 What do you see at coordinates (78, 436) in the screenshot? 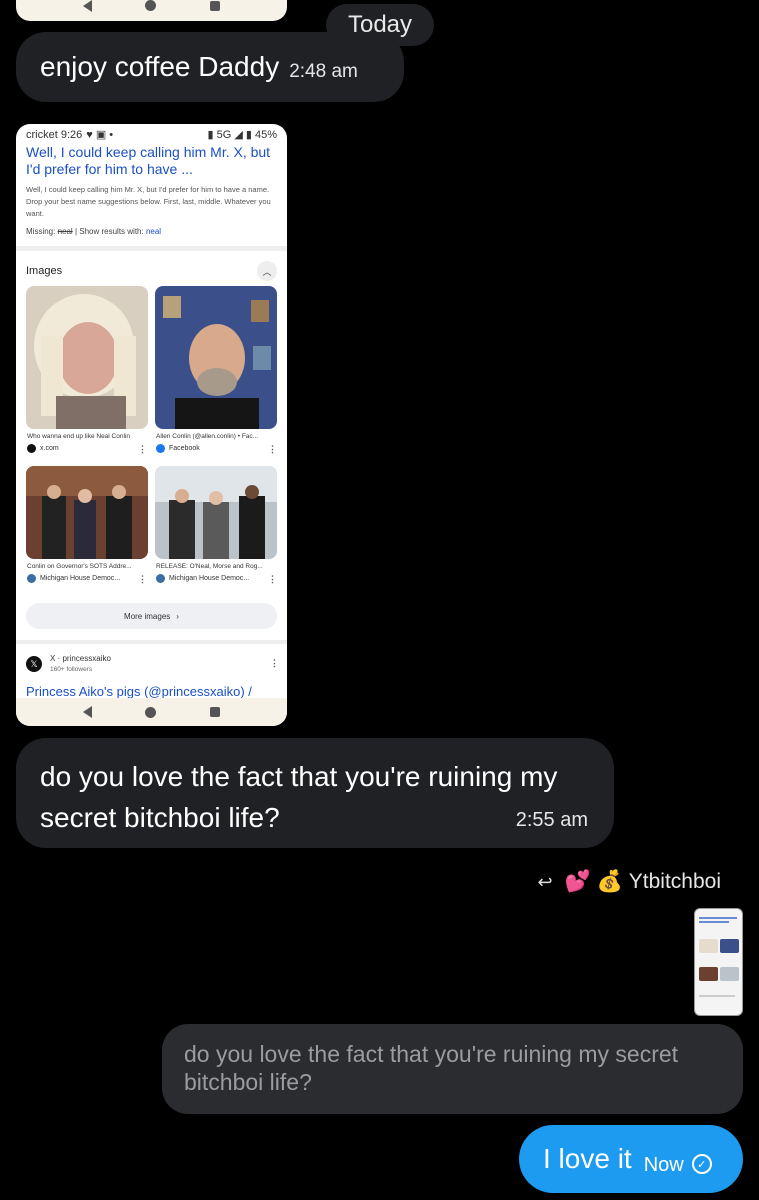
I see `image-caption: Who wanna end up like Neal Conlin` at bounding box center [78, 436].